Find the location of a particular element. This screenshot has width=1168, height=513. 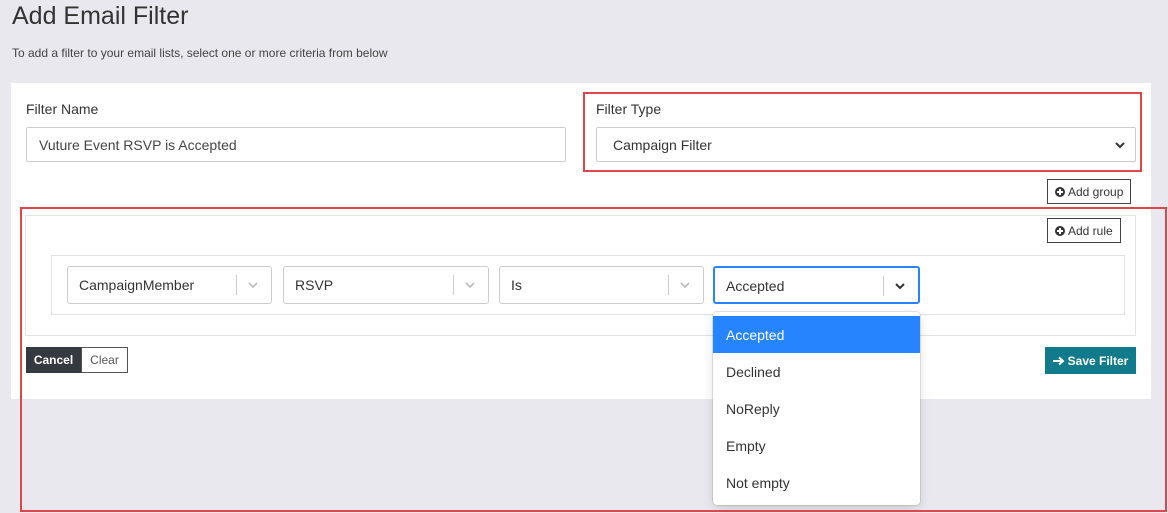

menu-option: Accepted is located at coordinates (816, 334).